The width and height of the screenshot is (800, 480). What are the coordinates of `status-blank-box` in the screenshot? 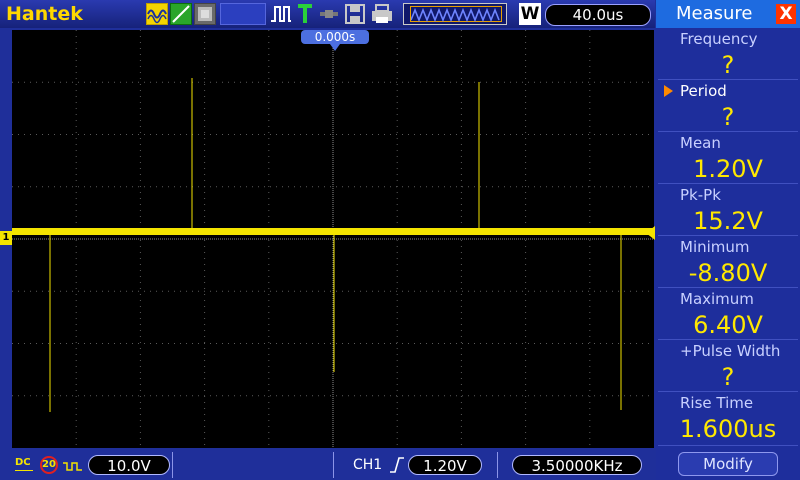 It's located at (243, 14).